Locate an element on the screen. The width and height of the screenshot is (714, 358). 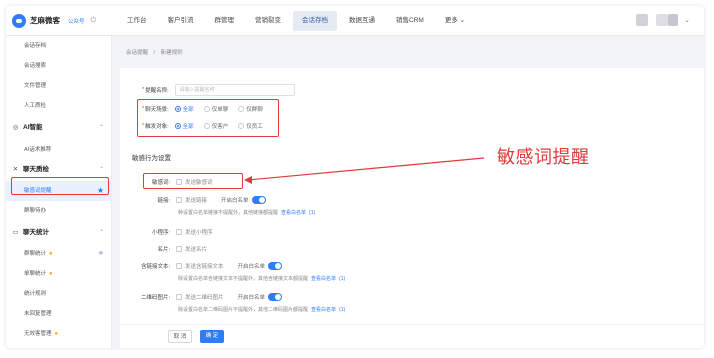
text-link-checkbox: 发送含链接文本 is located at coordinates (200, 266).